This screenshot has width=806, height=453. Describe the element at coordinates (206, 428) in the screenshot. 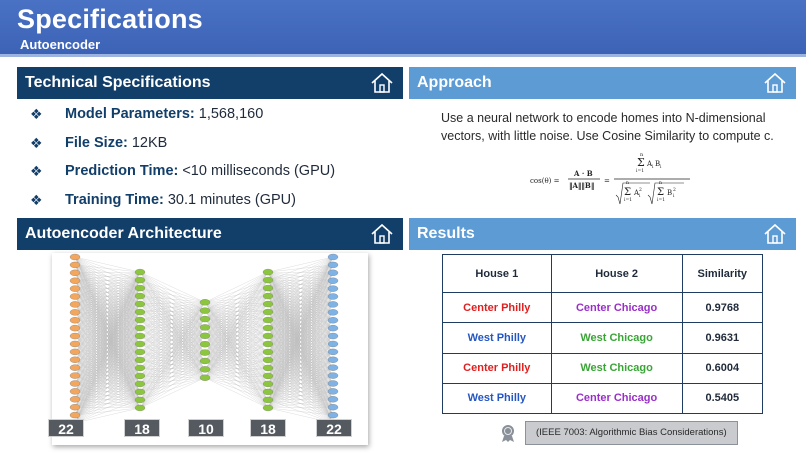

I see `layer-size-label: 10` at that location.